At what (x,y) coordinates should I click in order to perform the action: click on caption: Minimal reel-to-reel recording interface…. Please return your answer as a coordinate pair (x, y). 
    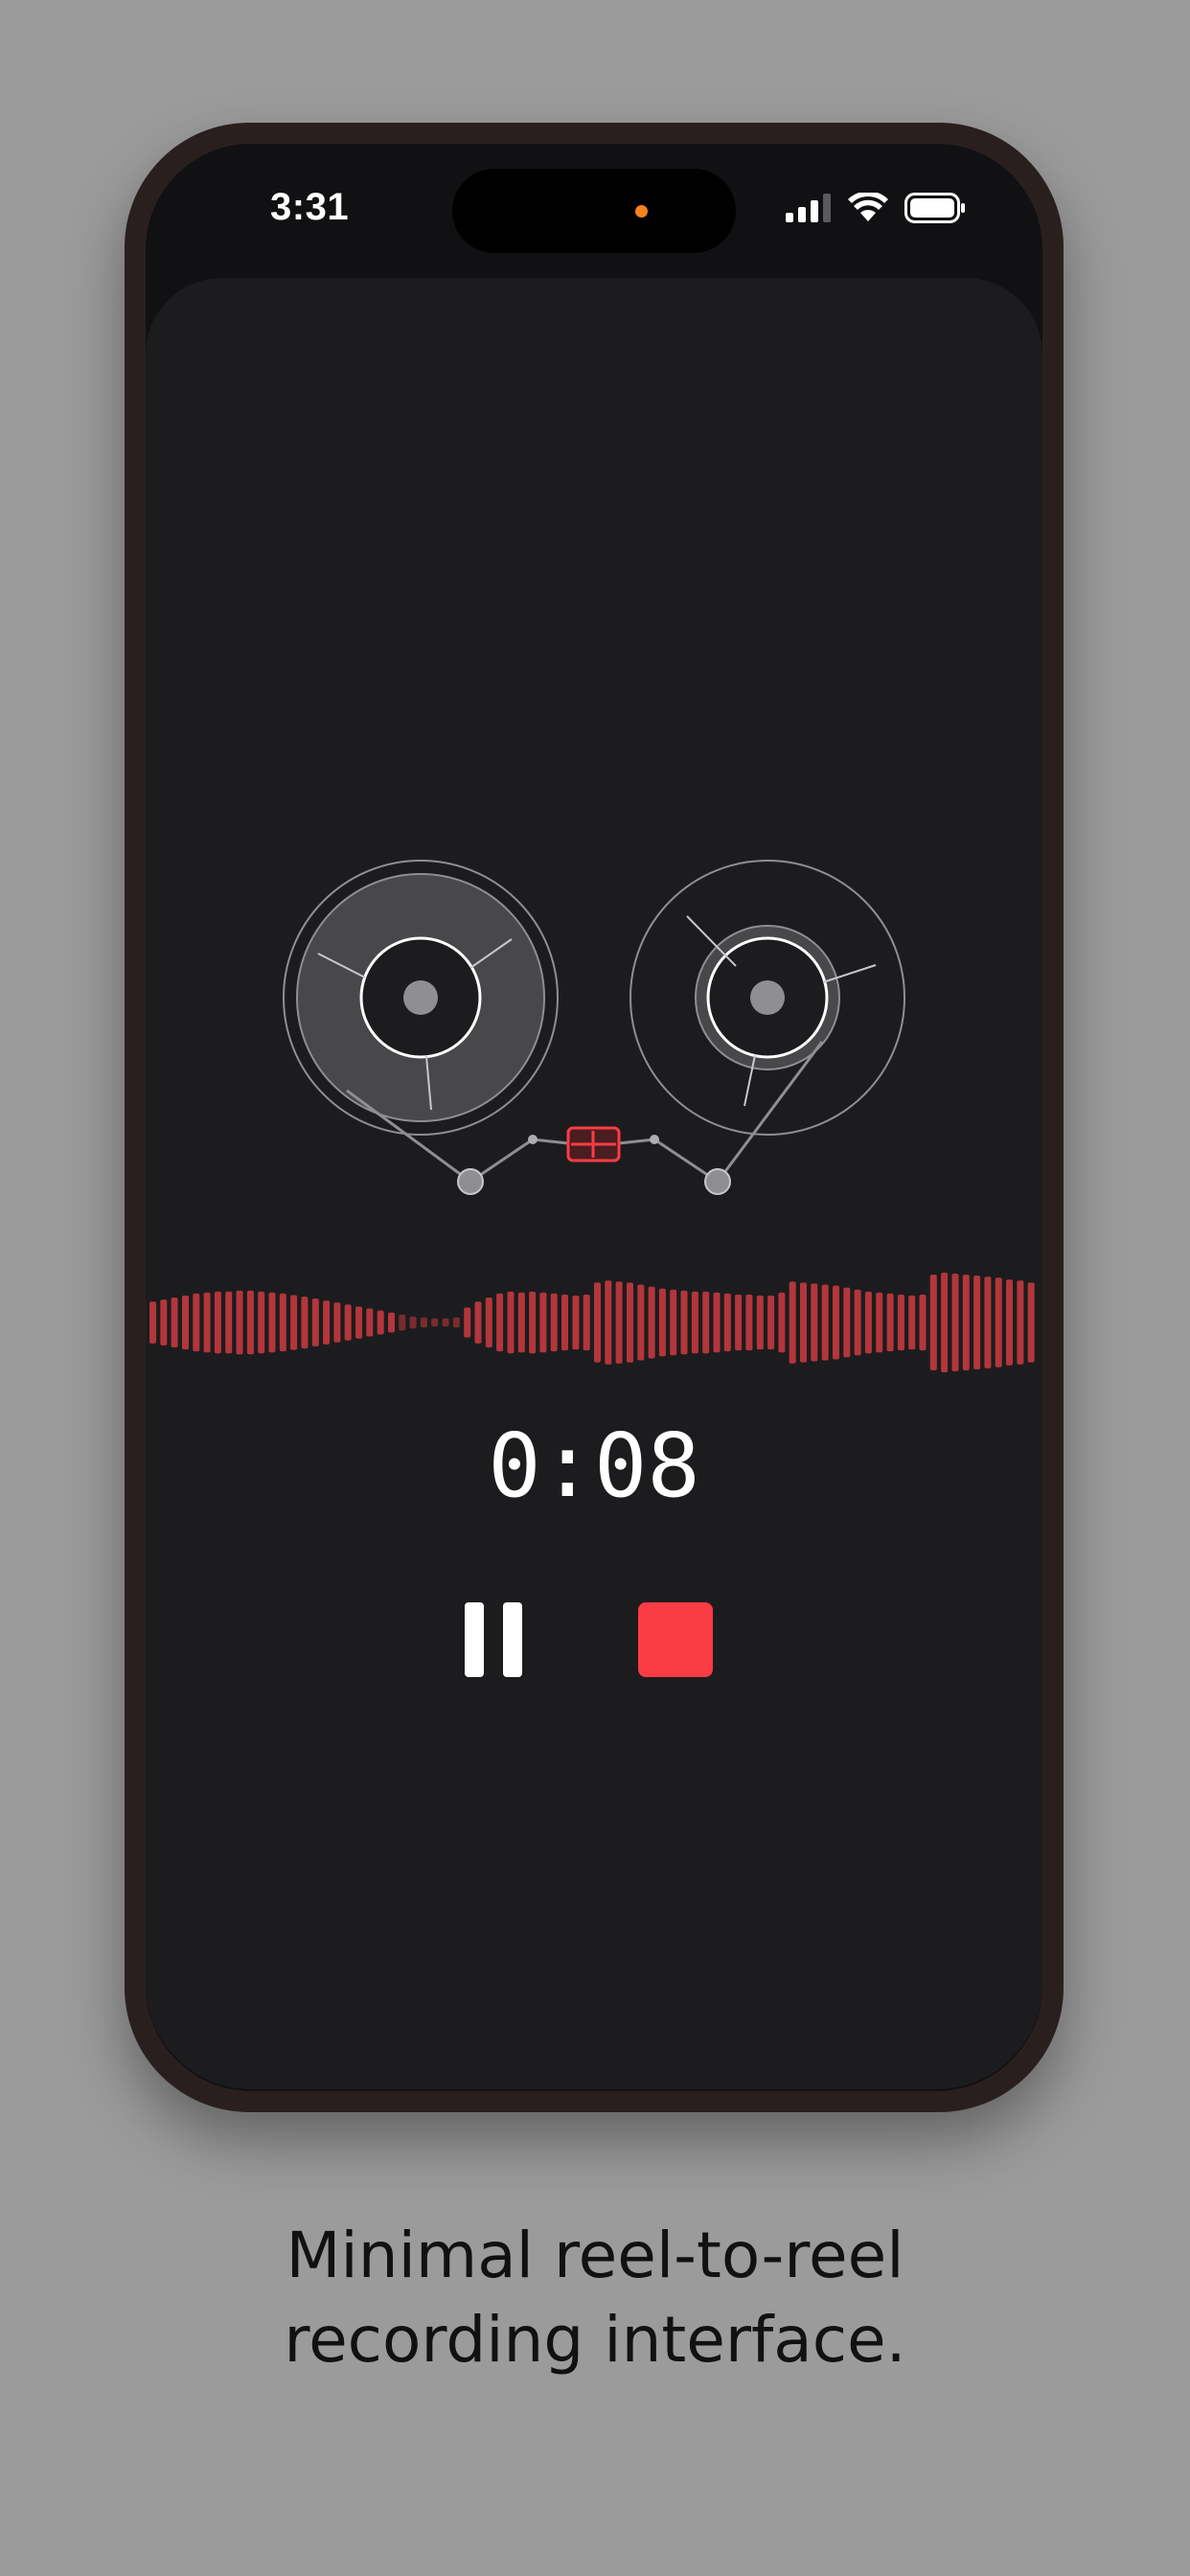
    Looking at the image, I should click on (595, 2298).